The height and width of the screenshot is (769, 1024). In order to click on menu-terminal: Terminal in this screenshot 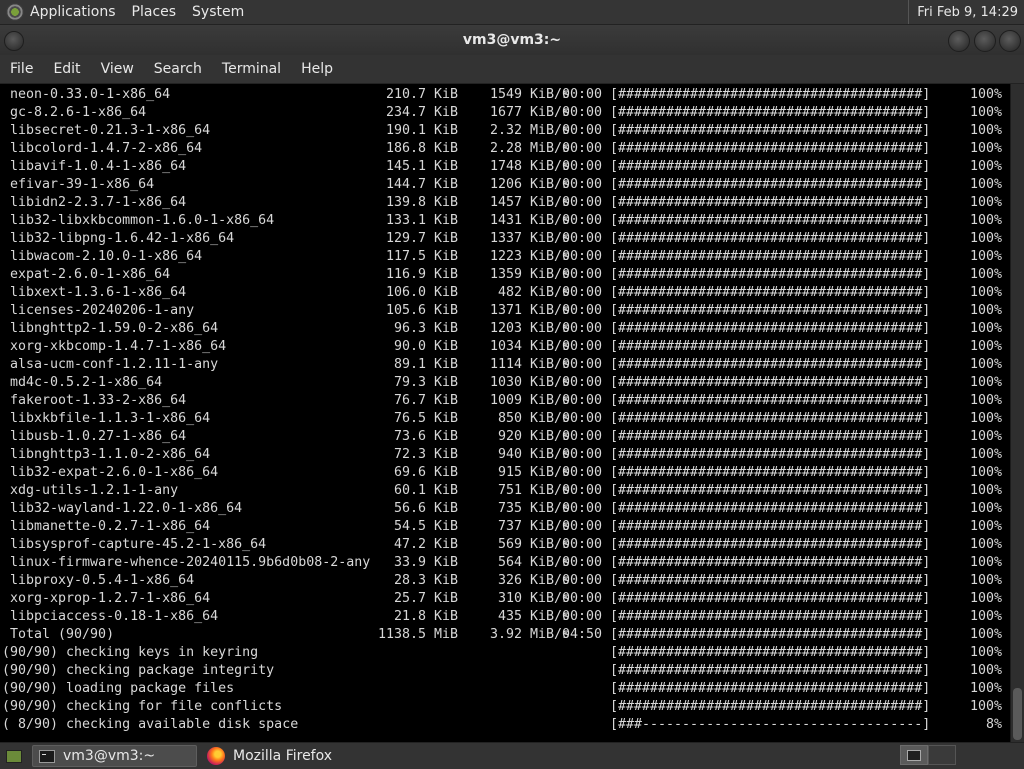, I will do `click(251, 69)`.